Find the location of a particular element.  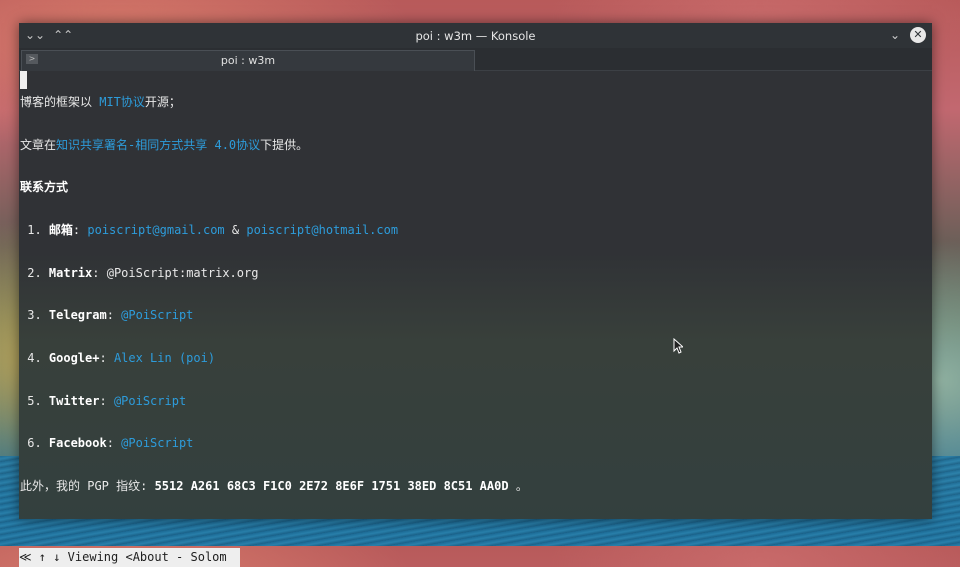

item-label: Telegram is located at coordinates (77, 315).